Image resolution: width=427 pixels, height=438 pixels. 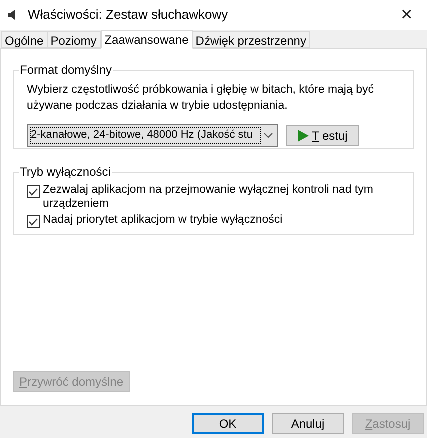 What do you see at coordinates (145, 135) in the screenshot?
I see `dropdown-value: 2-kanałowe, 24-bitowe, 48000 Hz (Jakość stu` at bounding box center [145, 135].